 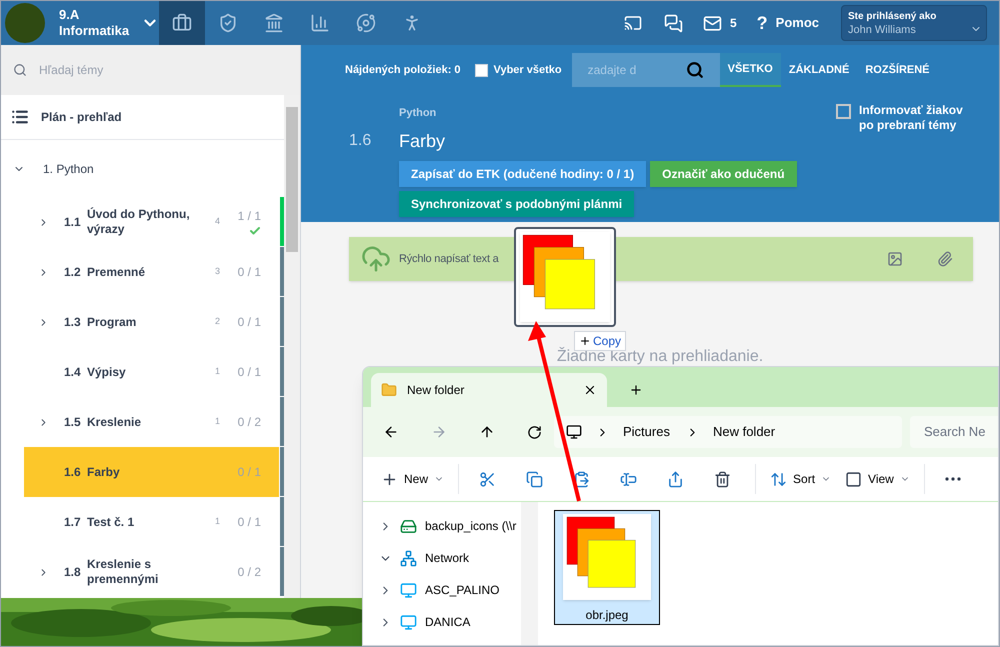 I want to click on filter-tab: ROZŠÍRENÉ, so click(x=897, y=70).